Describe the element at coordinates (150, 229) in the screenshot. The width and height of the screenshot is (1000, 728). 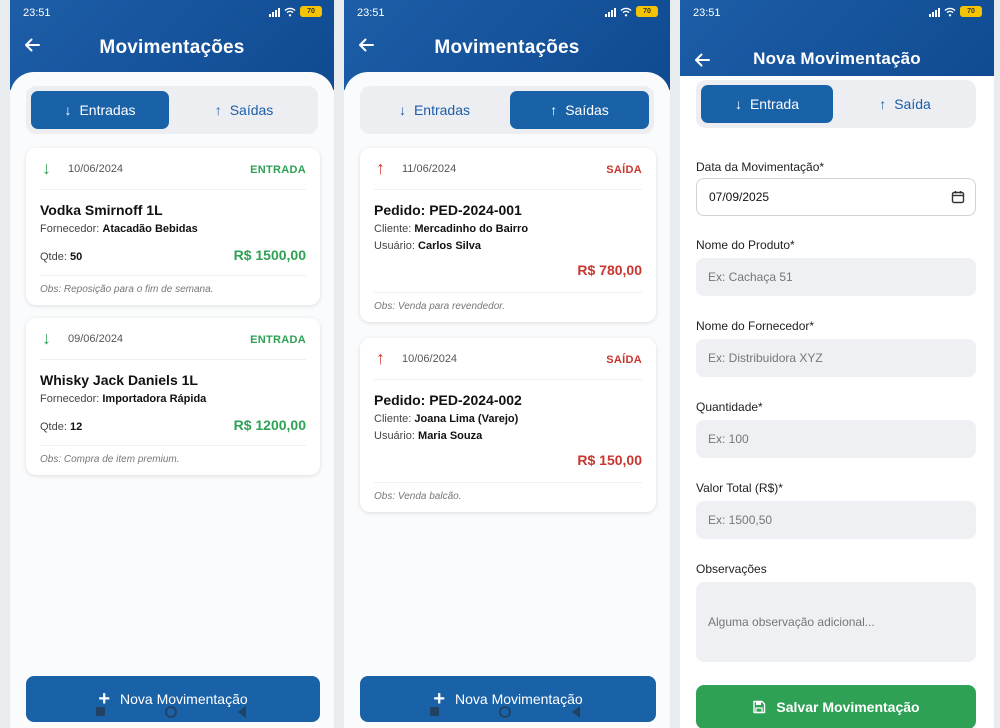
I see `supplier-value: Atacadão Bebidas` at that location.